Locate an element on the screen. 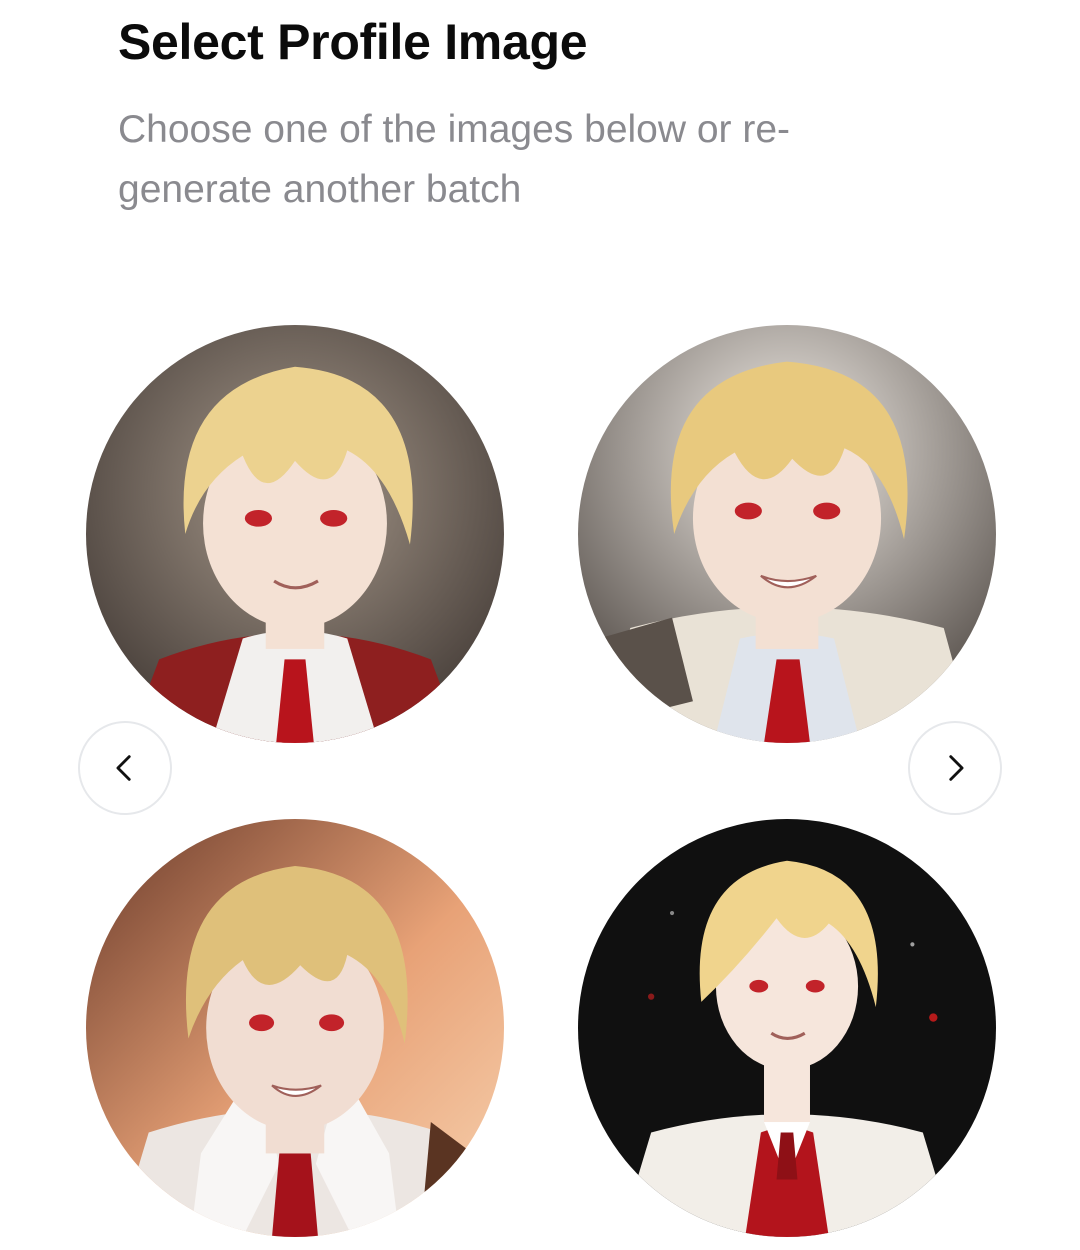  next-button is located at coordinates (955, 768).